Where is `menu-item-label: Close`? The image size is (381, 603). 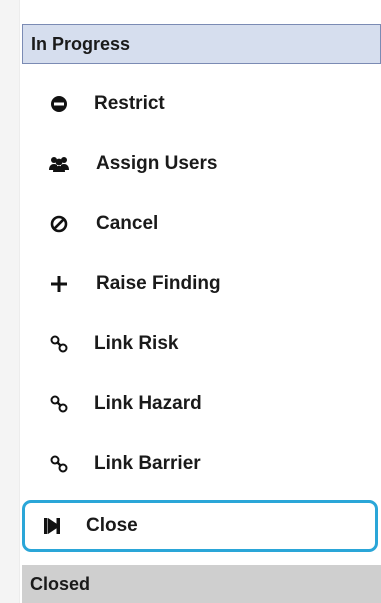 menu-item-label: Close is located at coordinates (112, 525).